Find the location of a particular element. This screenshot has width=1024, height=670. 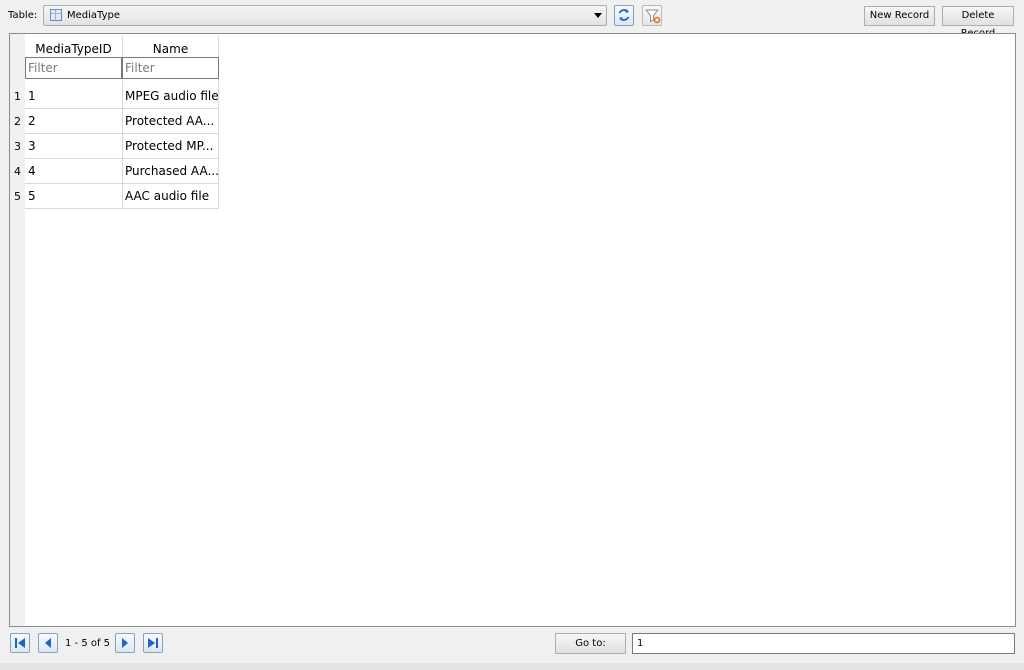

next-page-button is located at coordinates (125, 643).